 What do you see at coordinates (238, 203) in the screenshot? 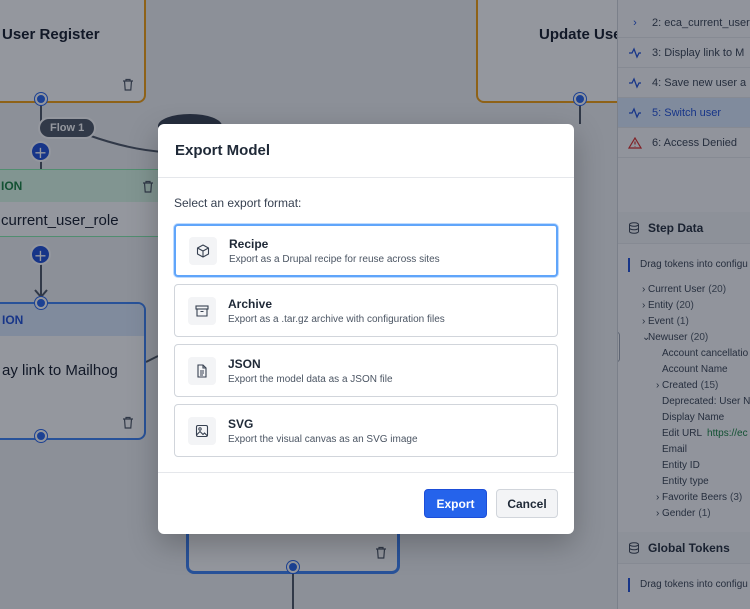
I see `export-format-prompt: Select an export format:` at bounding box center [238, 203].